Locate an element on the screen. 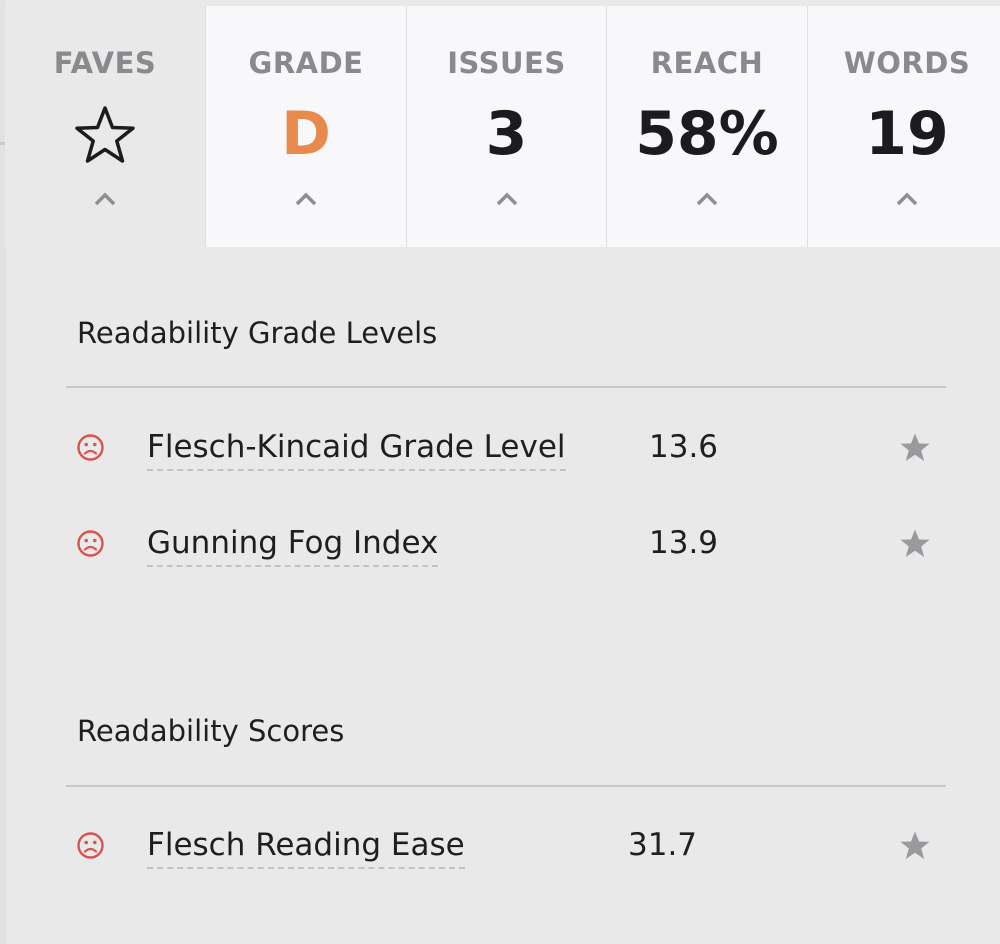  metric-value: 13.6 is located at coordinates (684, 447).